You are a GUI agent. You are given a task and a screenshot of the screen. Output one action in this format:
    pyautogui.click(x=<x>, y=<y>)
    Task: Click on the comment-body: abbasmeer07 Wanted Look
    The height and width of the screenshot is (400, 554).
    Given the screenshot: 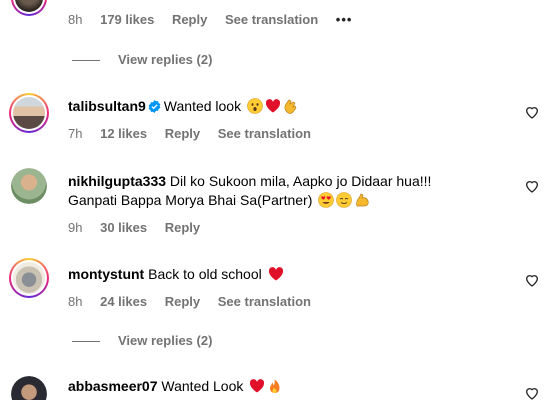 What is the action you would take?
    pyautogui.click(x=175, y=386)
    